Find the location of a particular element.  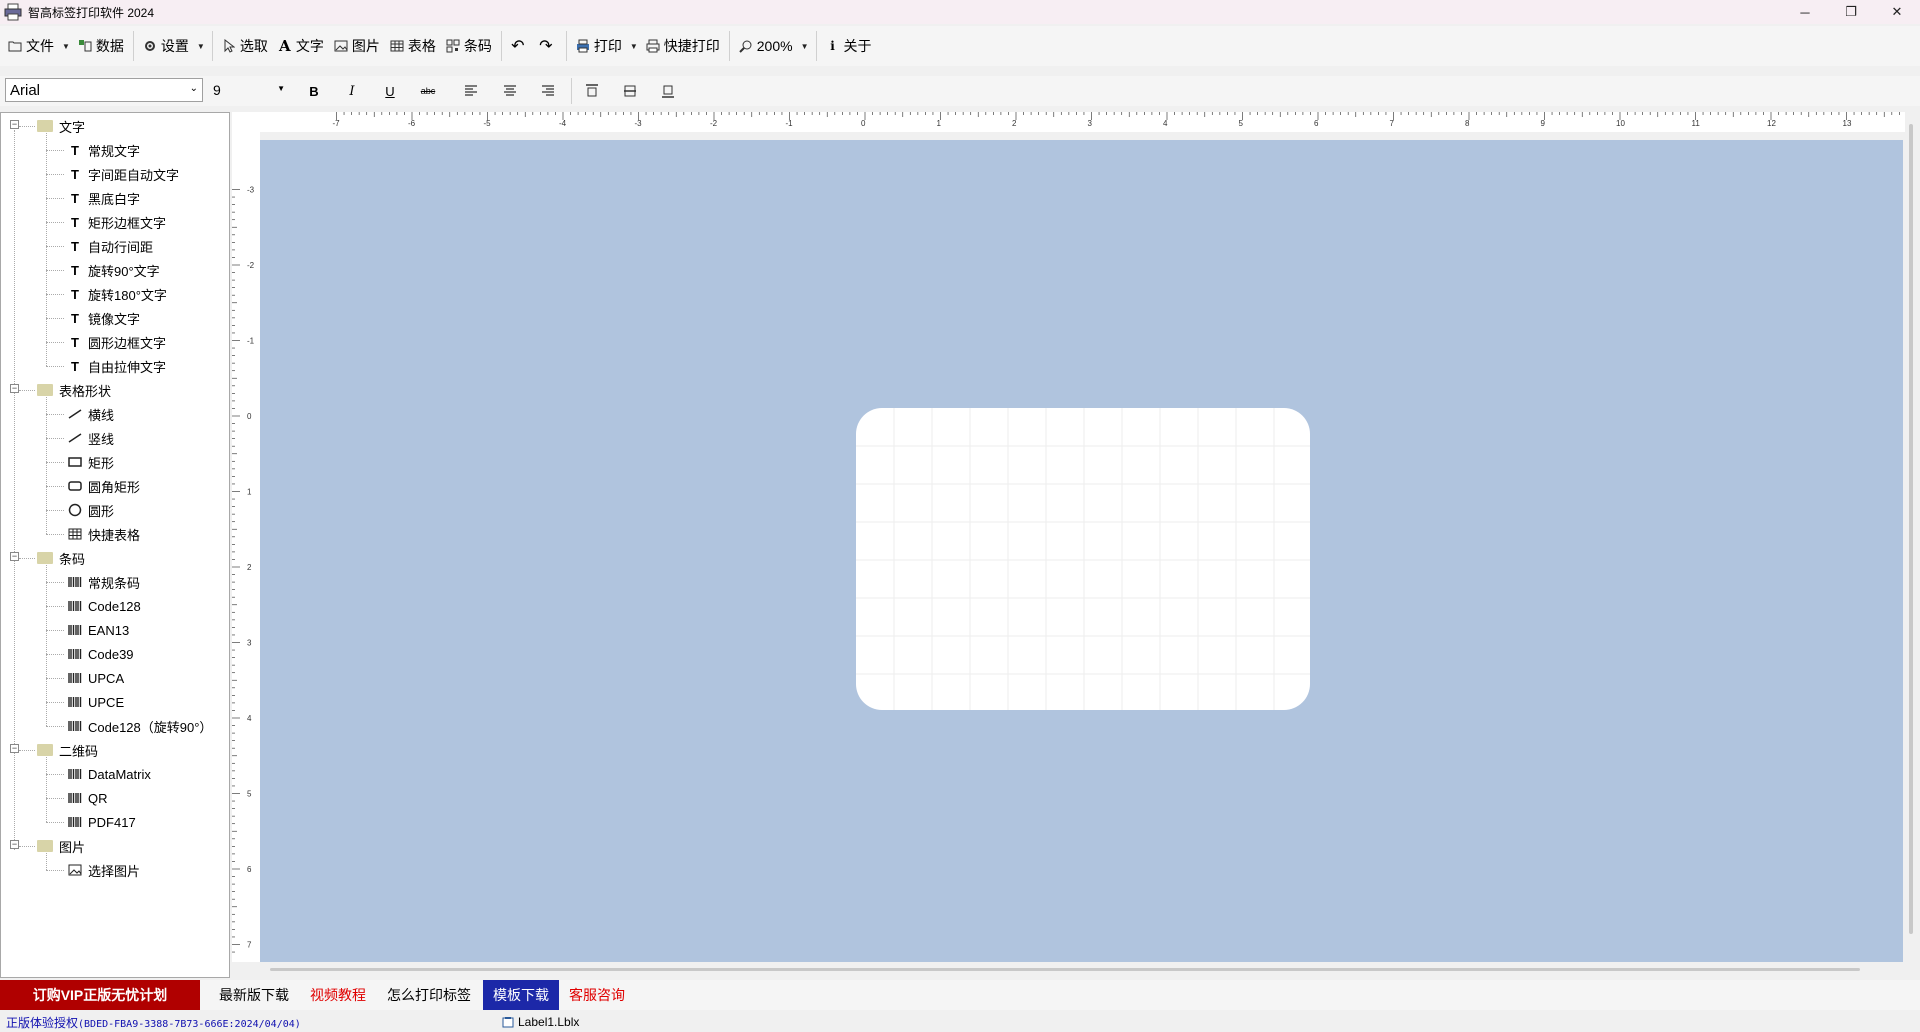

template-download-link: 模板下载 is located at coordinates (521, 995).